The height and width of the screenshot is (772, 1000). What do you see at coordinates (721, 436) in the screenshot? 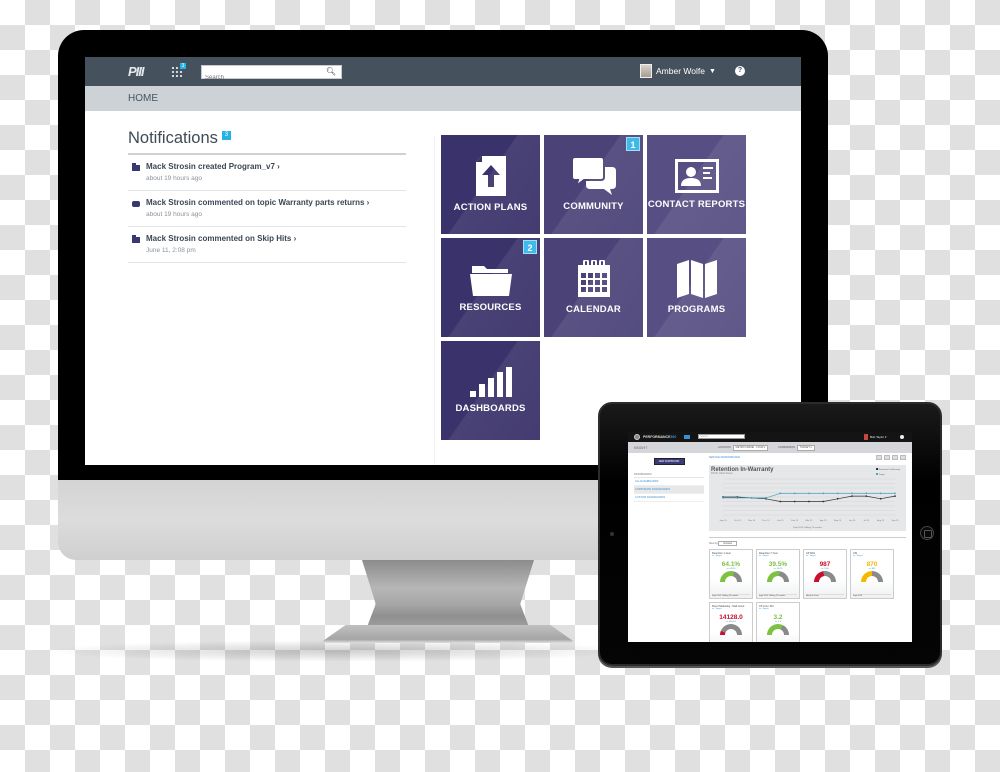
I see `search-input: Search` at bounding box center [721, 436].